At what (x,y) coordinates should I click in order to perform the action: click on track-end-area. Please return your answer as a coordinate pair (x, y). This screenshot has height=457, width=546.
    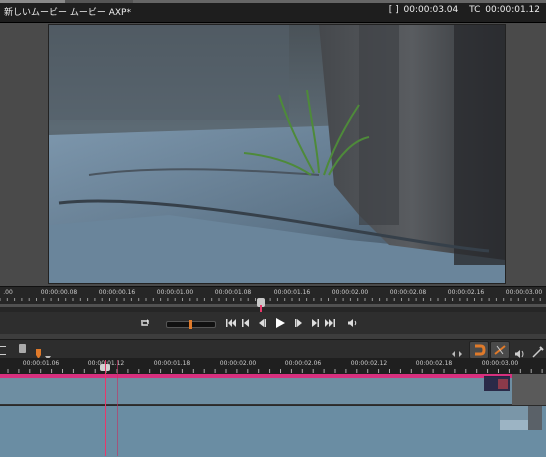
    Looking at the image, I should click on (529, 389).